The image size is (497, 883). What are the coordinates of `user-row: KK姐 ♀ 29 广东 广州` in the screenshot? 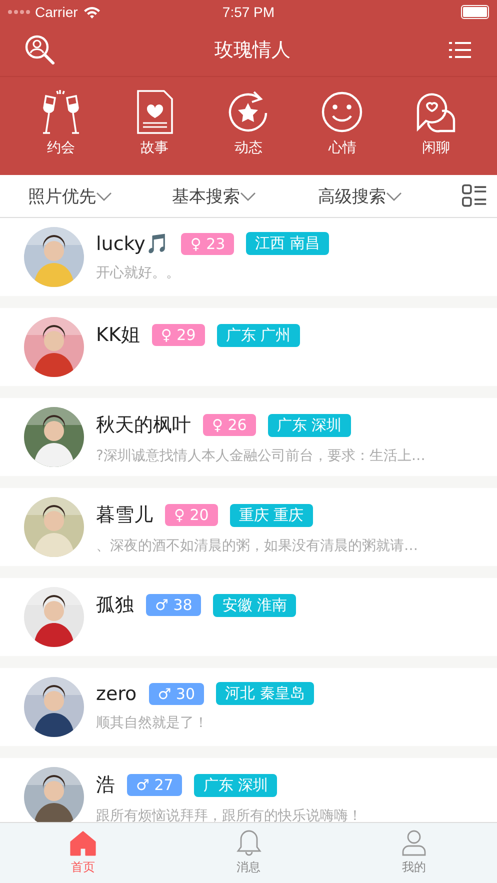 It's located at (248, 347).